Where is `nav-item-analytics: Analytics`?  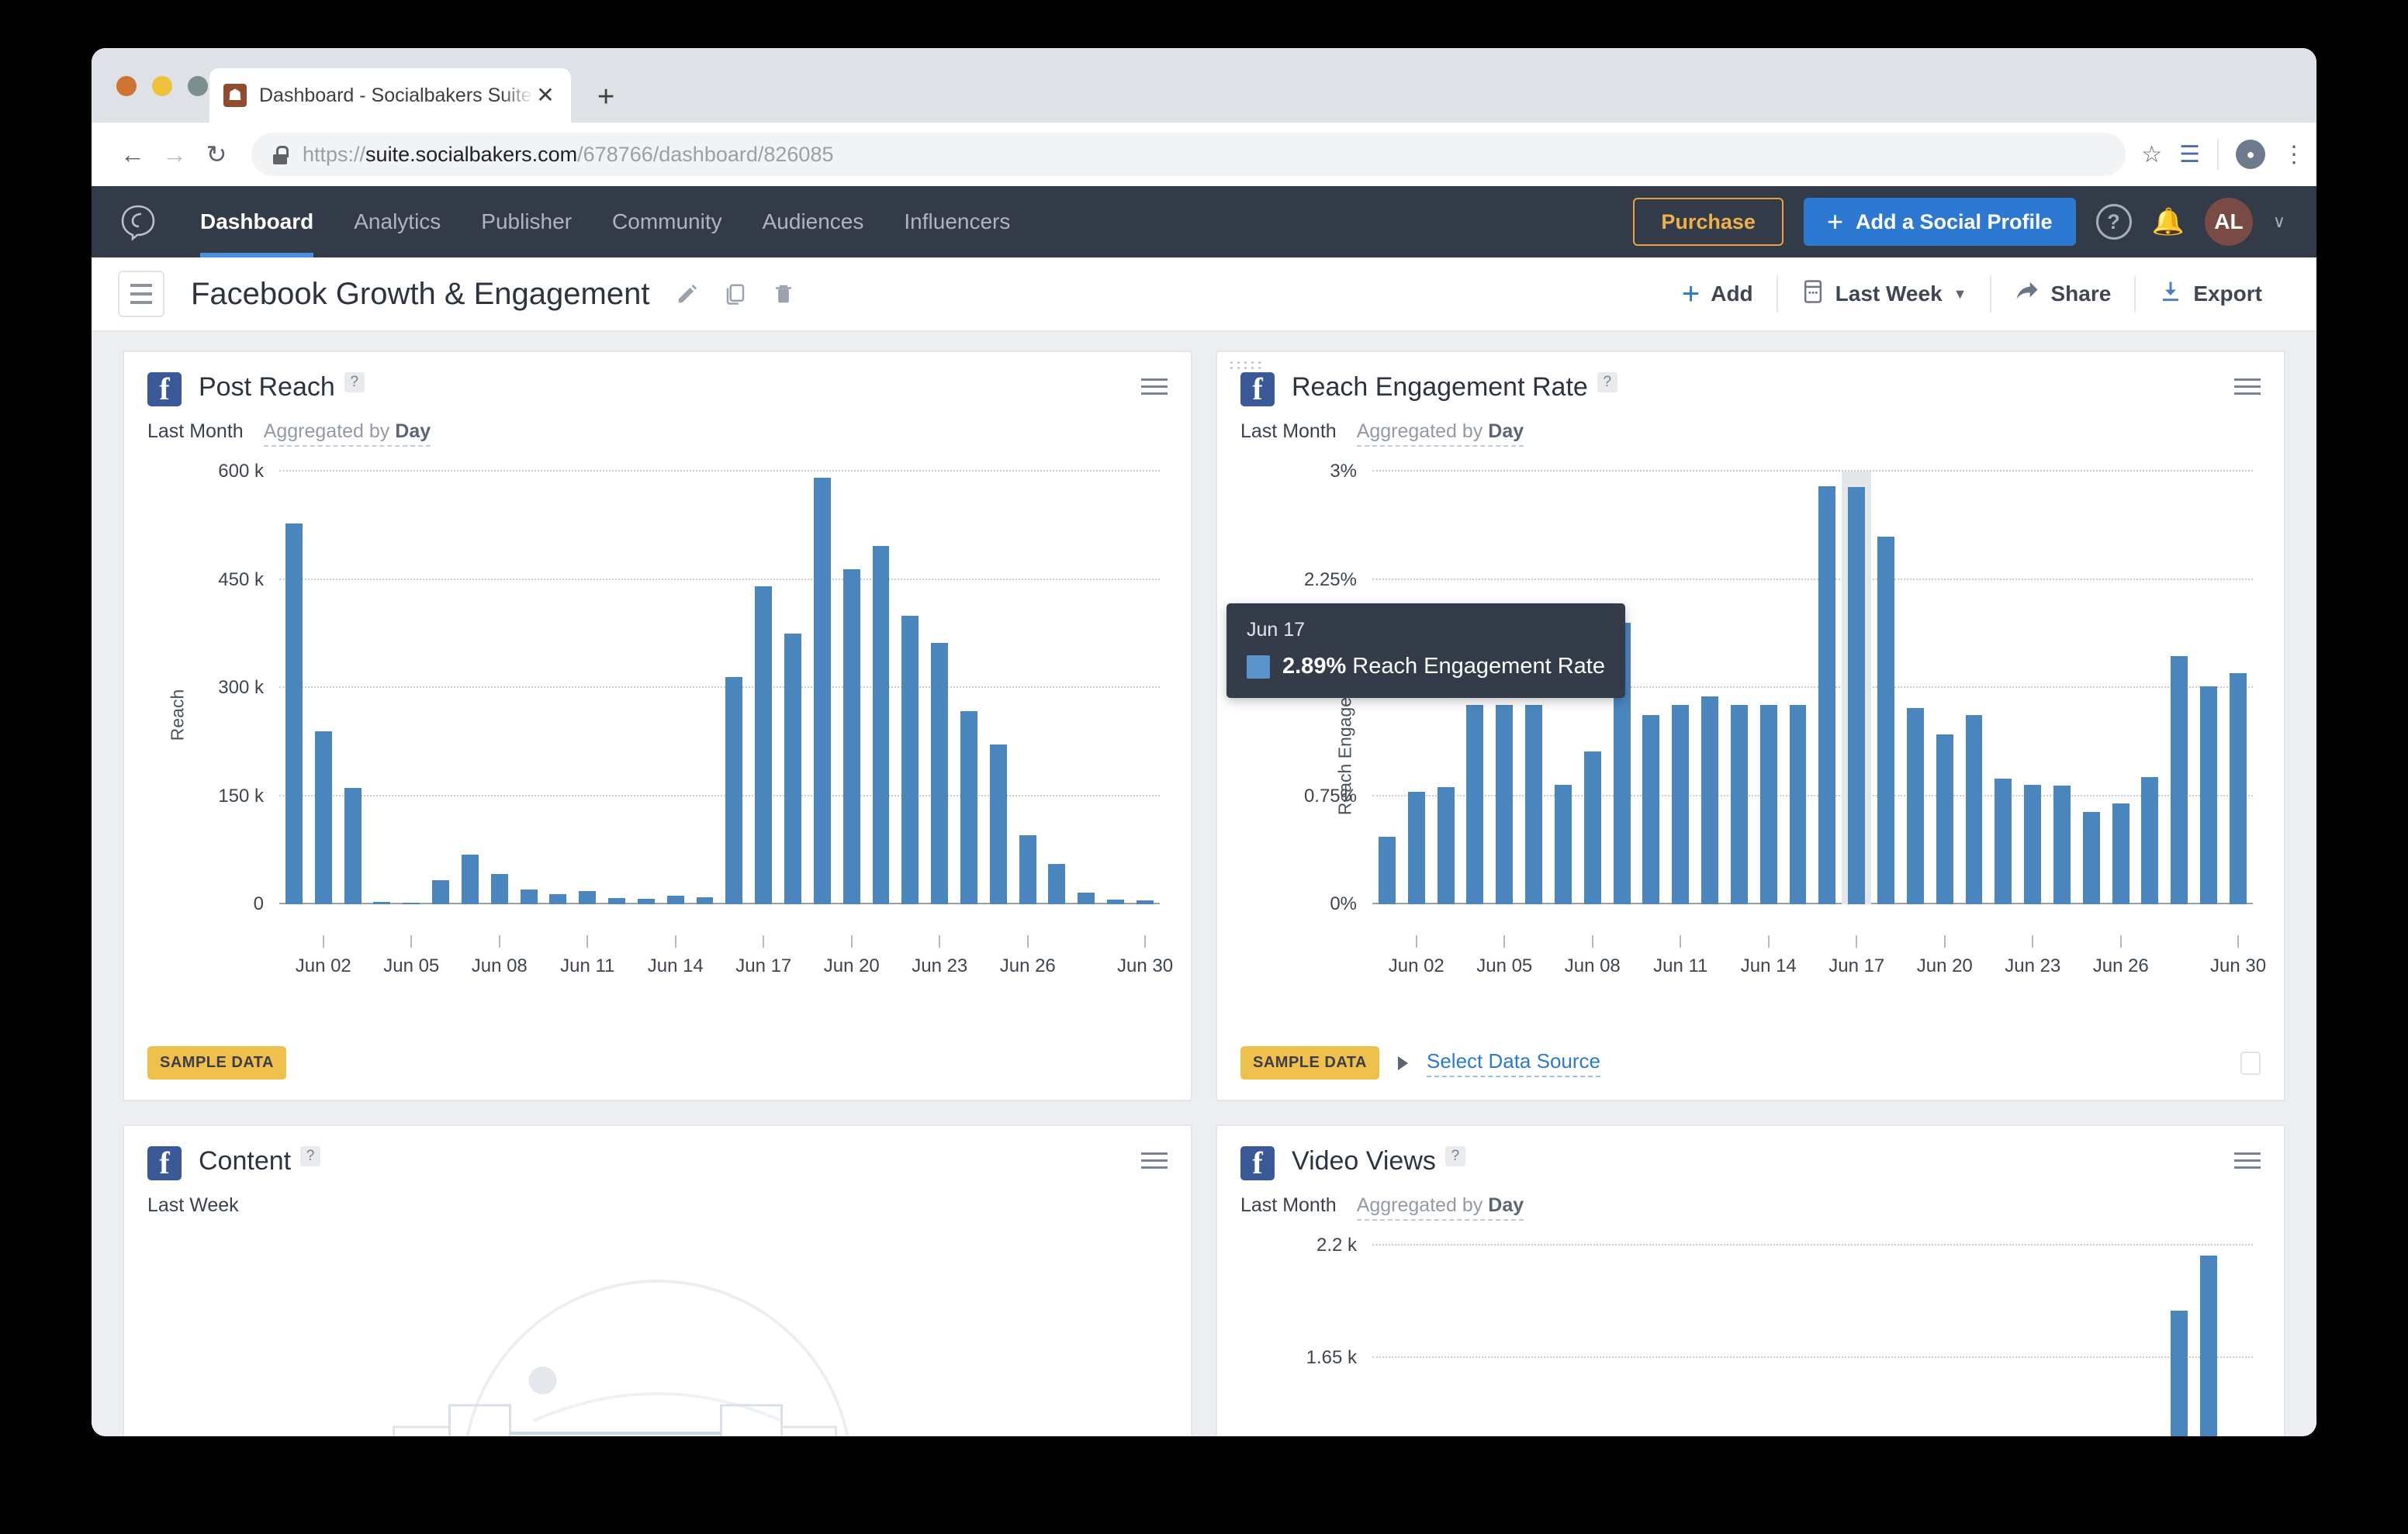
nav-item-analytics: Analytics is located at coordinates (398, 221).